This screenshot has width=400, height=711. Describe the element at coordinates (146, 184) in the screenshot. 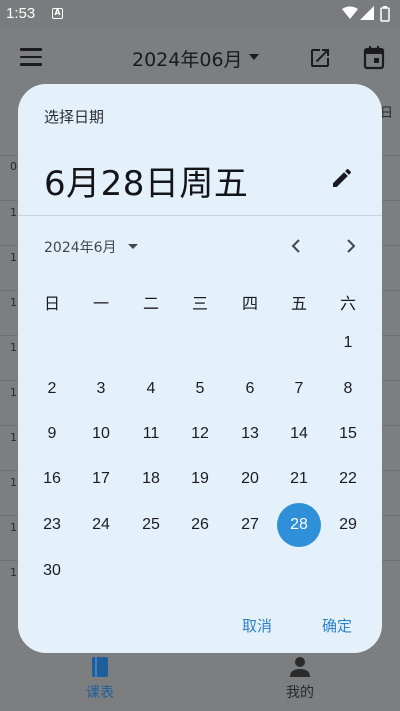

I see `selected-date-headline: 6月28日周五` at that location.